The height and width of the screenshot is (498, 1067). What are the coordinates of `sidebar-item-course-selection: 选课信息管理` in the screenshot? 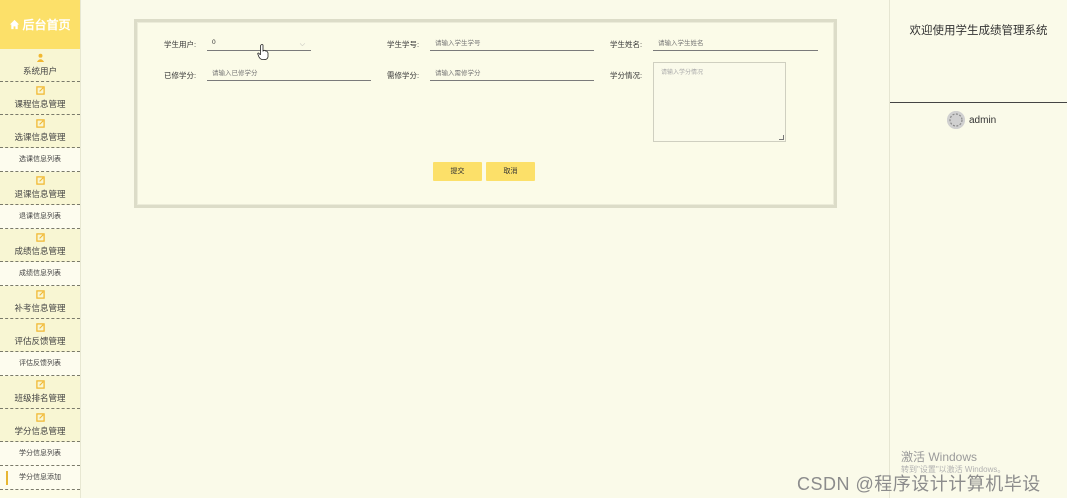 It's located at (40, 131).